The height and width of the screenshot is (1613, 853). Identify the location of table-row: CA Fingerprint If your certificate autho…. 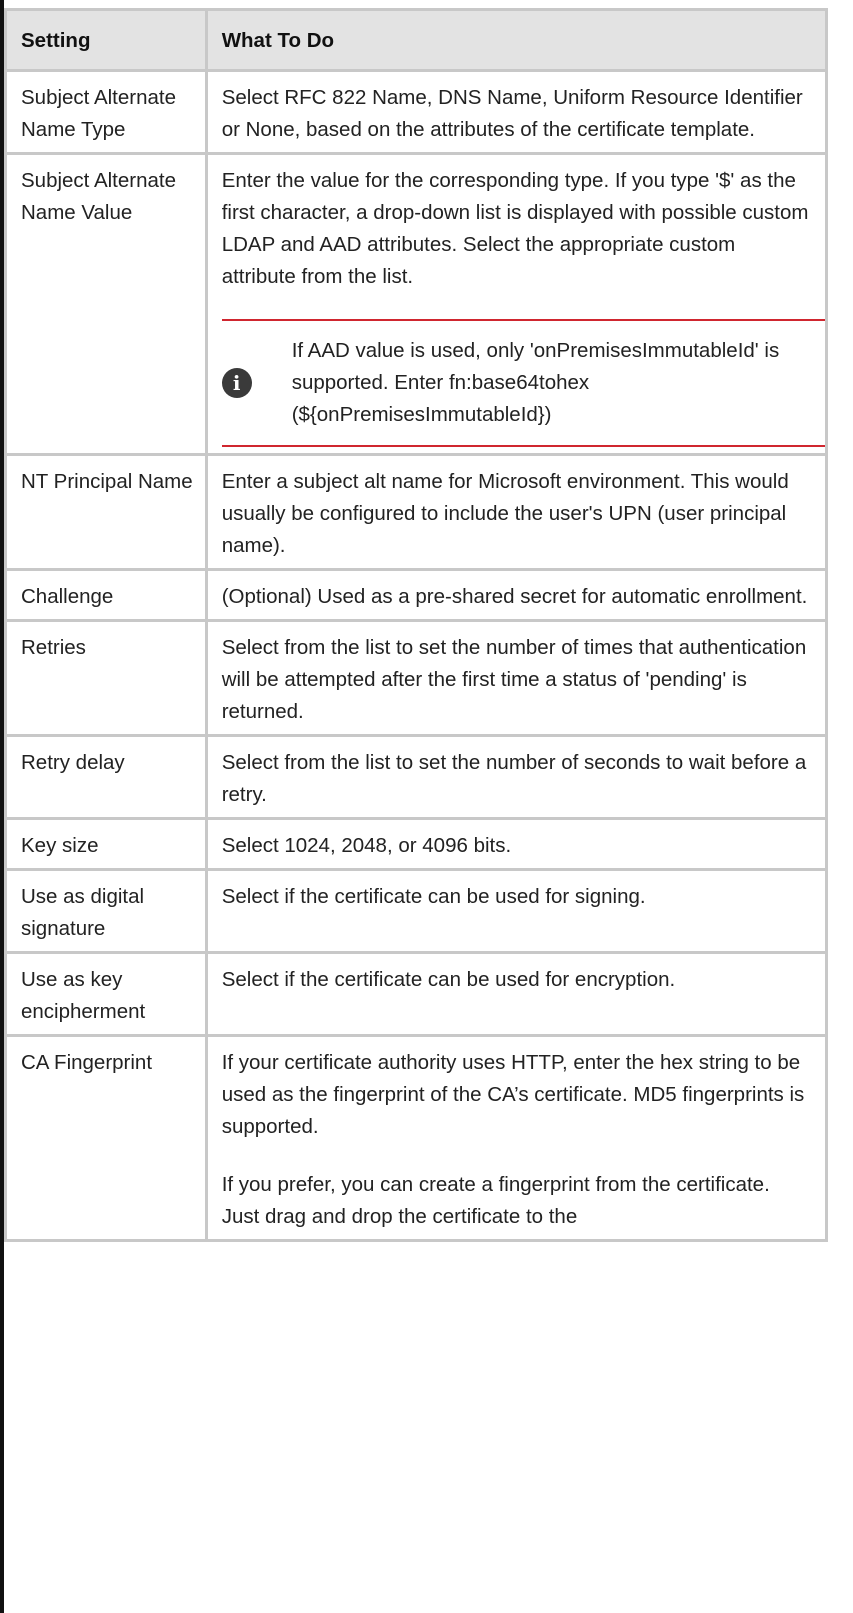
(416, 1138).